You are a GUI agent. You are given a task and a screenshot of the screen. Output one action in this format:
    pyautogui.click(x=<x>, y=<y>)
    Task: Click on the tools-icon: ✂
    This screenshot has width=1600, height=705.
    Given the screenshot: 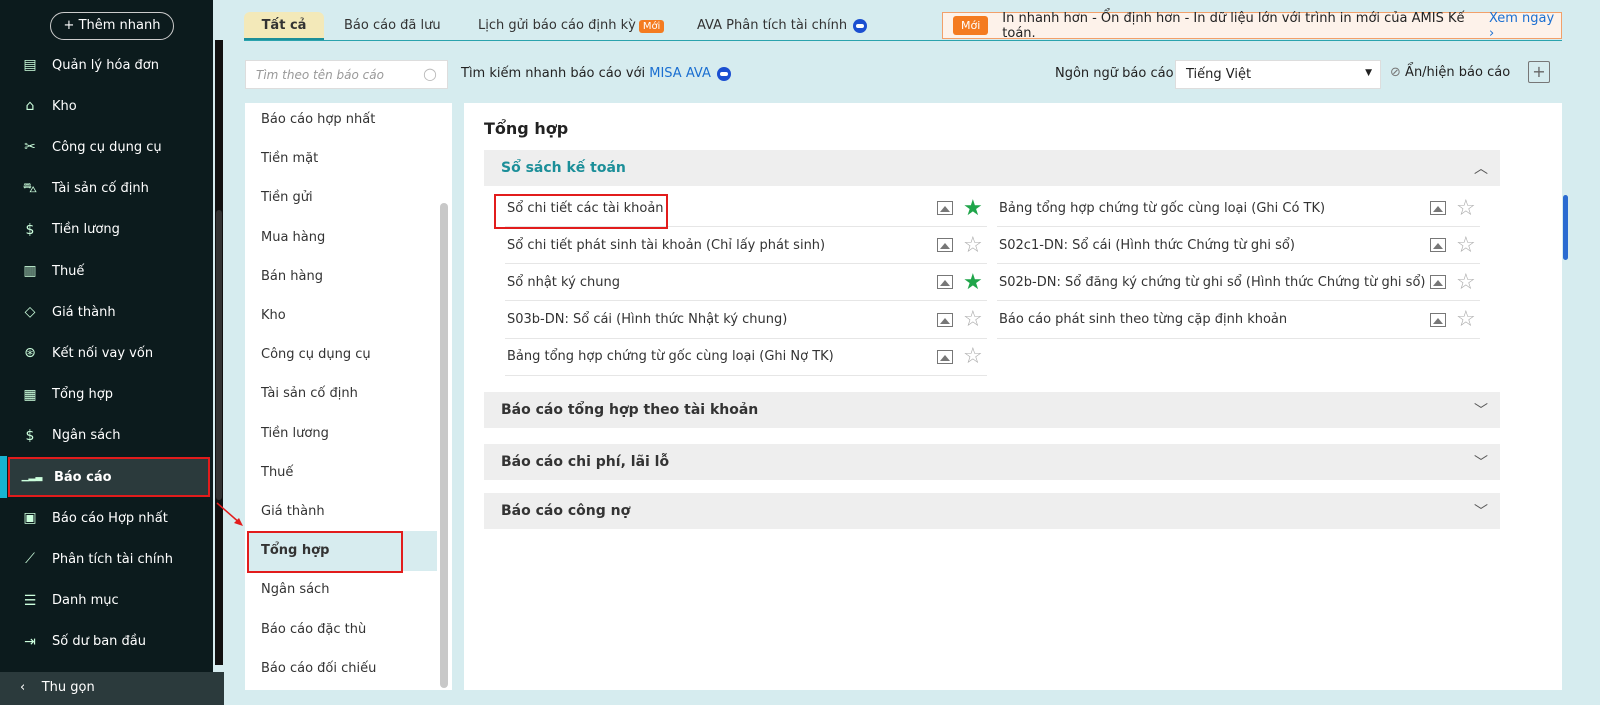 What is the action you would take?
    pyautogui.click(x=30, y=147)
    